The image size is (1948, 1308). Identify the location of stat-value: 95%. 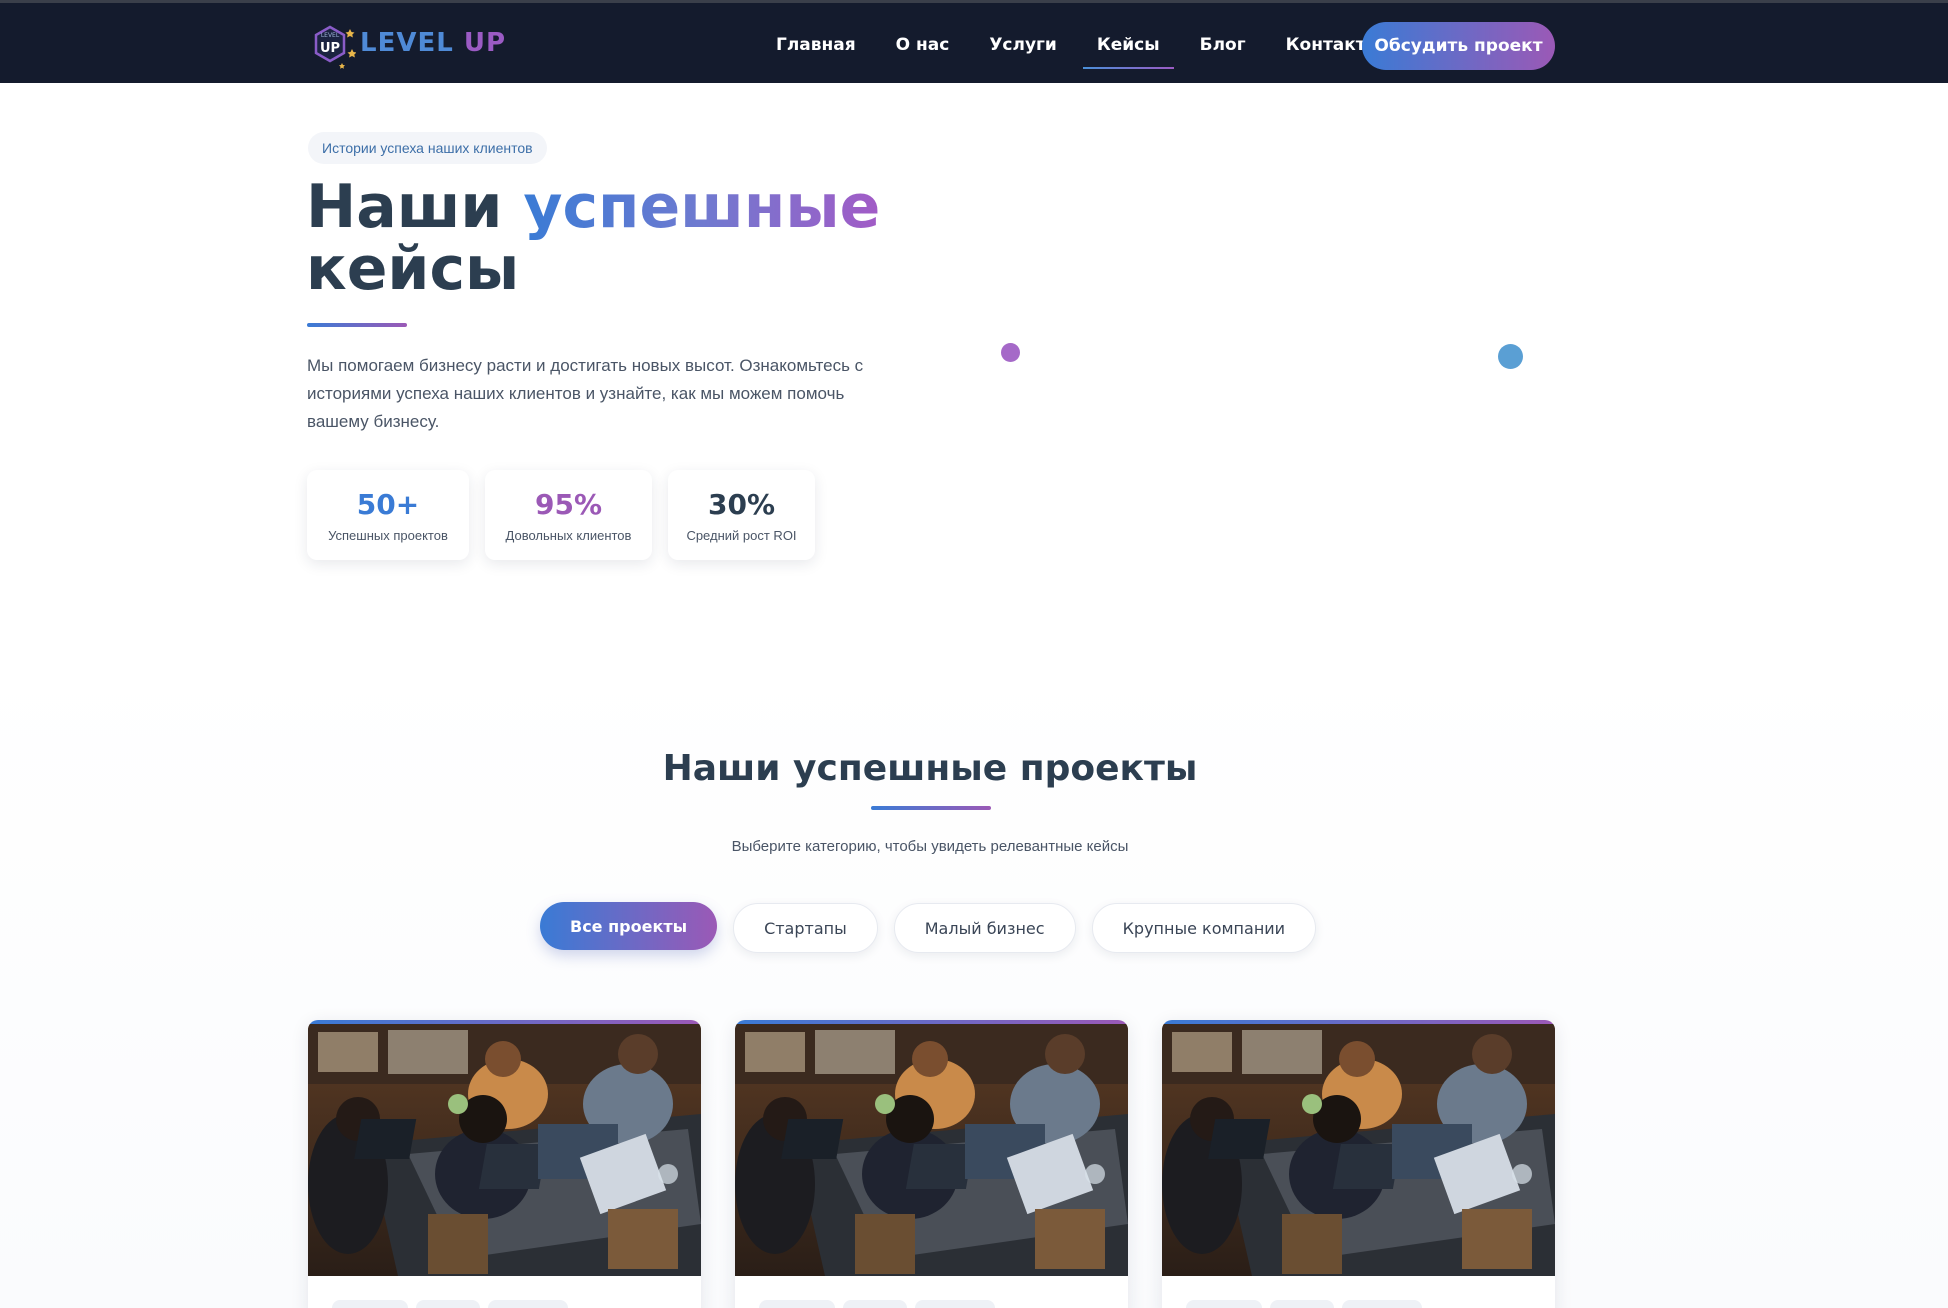
(568, 504).